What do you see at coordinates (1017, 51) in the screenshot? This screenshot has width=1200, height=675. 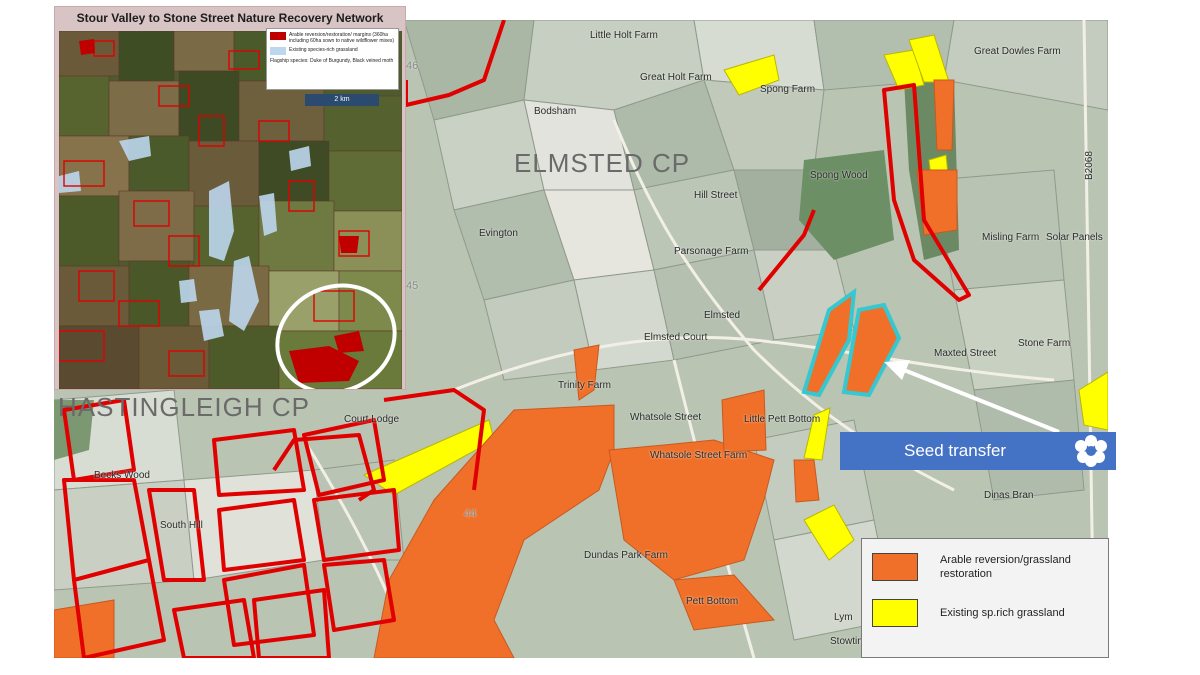 I see `label-great-dowles-farm: Great Dowles Farm` at bounding box center [1017, 51].